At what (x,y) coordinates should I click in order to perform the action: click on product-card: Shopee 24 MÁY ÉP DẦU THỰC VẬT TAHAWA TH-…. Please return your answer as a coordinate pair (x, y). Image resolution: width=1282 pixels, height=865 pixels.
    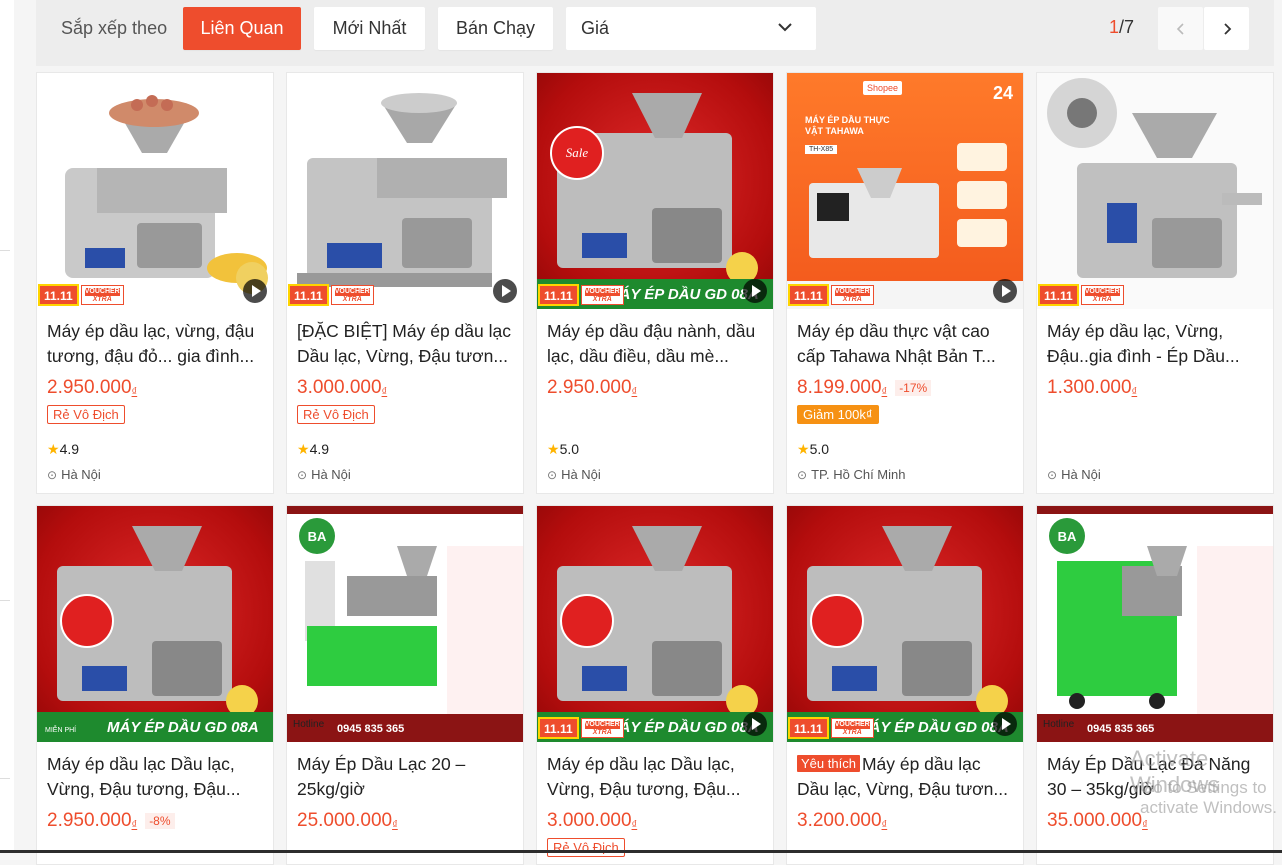
    Looking at the image, I should click on (905, 283).